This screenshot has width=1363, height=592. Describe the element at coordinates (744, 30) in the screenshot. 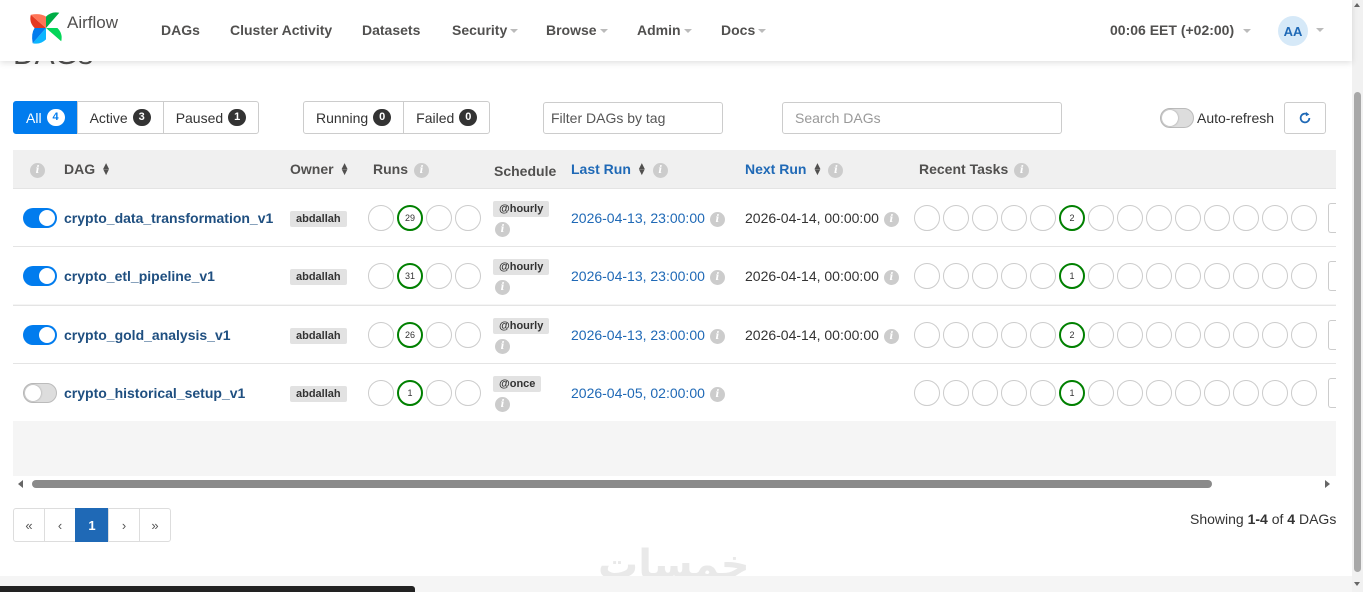

I see `nav-docs: Docs` at that location.